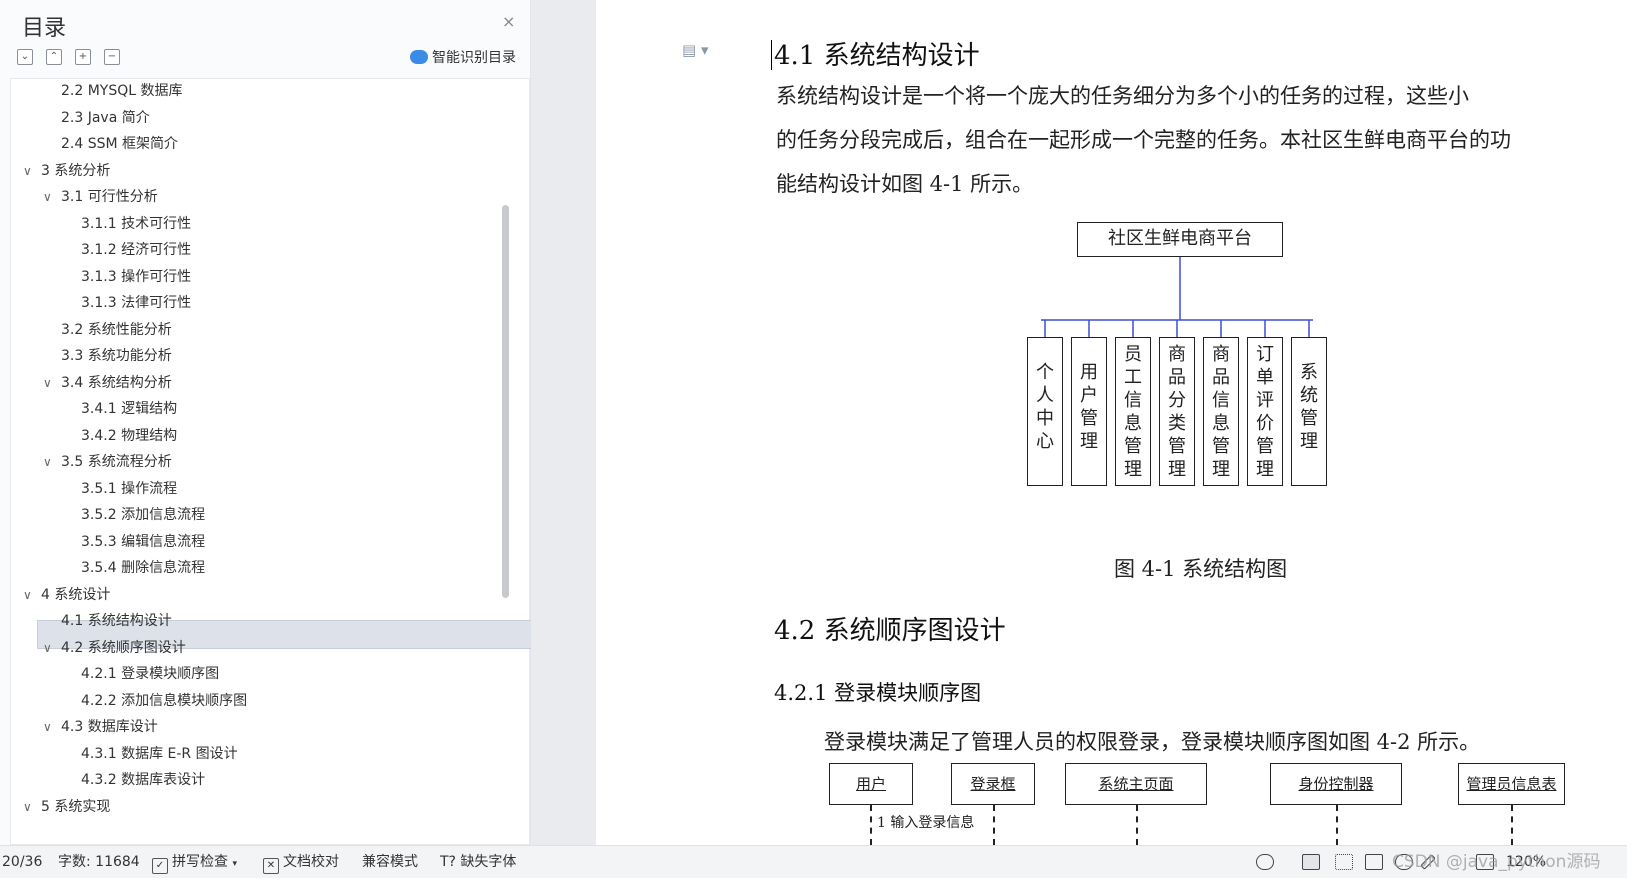 The image size is (1627, 880). Describe the element at coordinates (390, 862) in the screenshot. I see `compat-mode-label: 兼容模式` at that location.